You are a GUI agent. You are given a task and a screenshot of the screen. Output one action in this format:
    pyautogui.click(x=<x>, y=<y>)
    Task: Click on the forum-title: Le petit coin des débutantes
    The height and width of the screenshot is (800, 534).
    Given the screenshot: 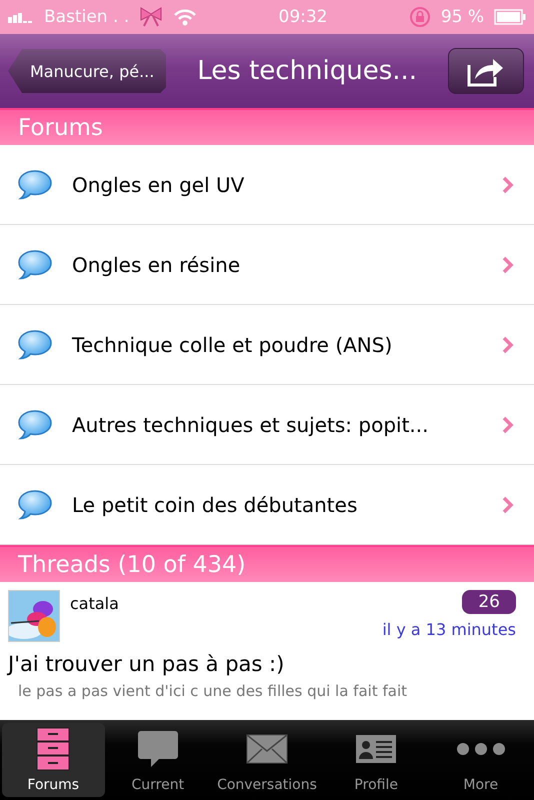 What is the action you would take?
    pyautogui.click(x=215, y=504)
    